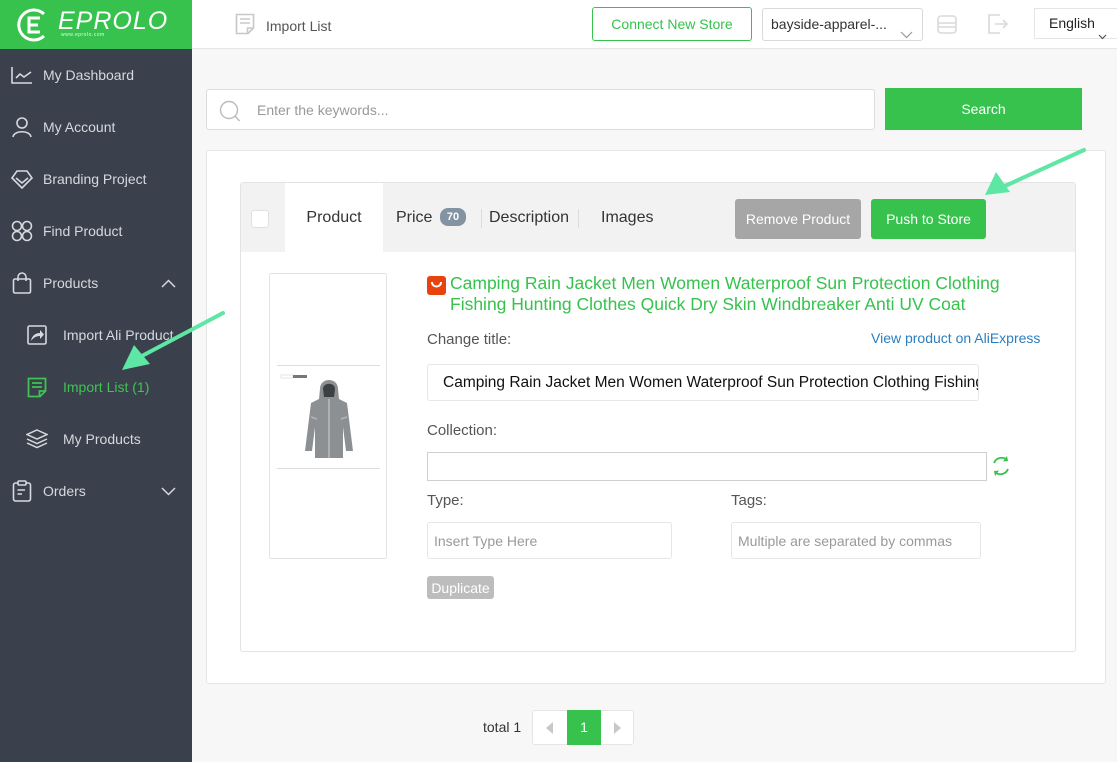 The image size is (1117, 762). I want to click on eprolo-logo-icon, so click(31, 24).